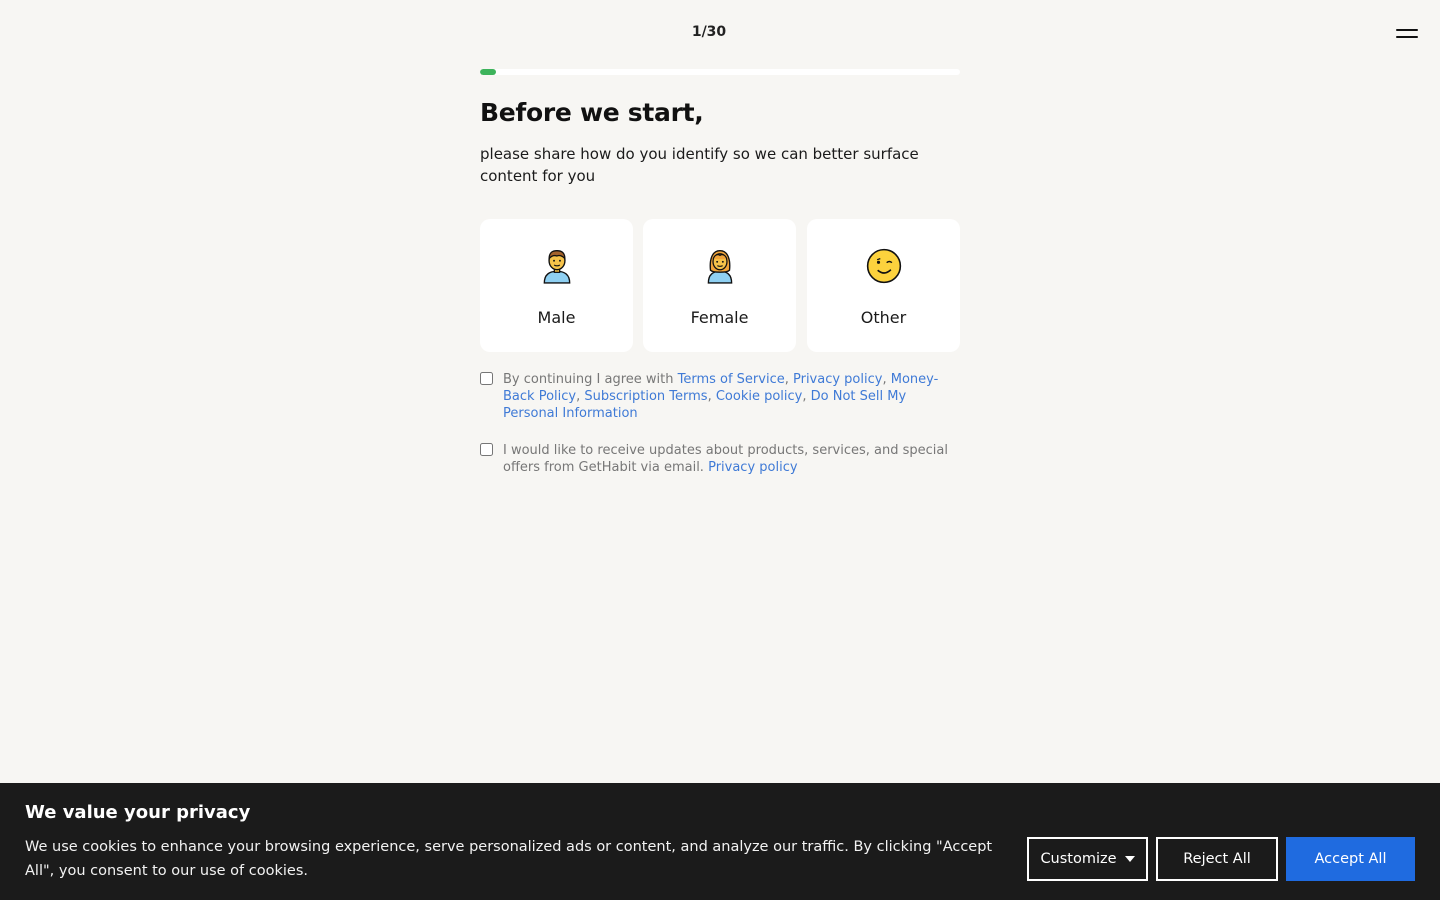 Image resolution: width=1440 pixels, height=900 pixels. I want to click on step-counter: 1/30, so click(709, 32).